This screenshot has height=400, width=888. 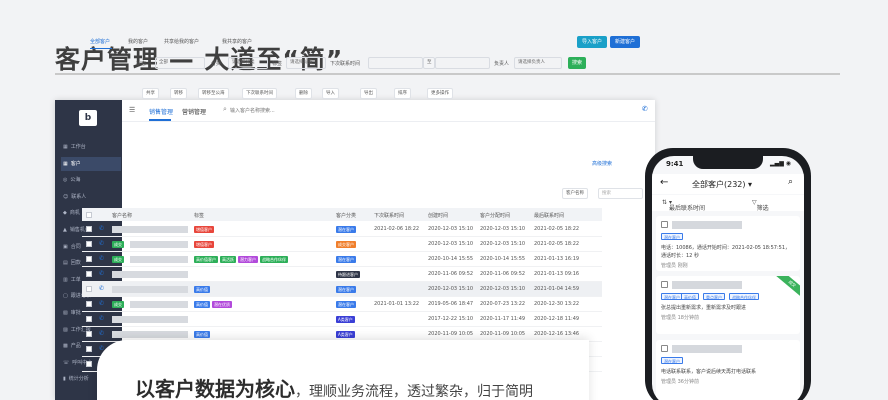 I want to click on toolbar-button: 更多操作, so click(x=440, y=93).